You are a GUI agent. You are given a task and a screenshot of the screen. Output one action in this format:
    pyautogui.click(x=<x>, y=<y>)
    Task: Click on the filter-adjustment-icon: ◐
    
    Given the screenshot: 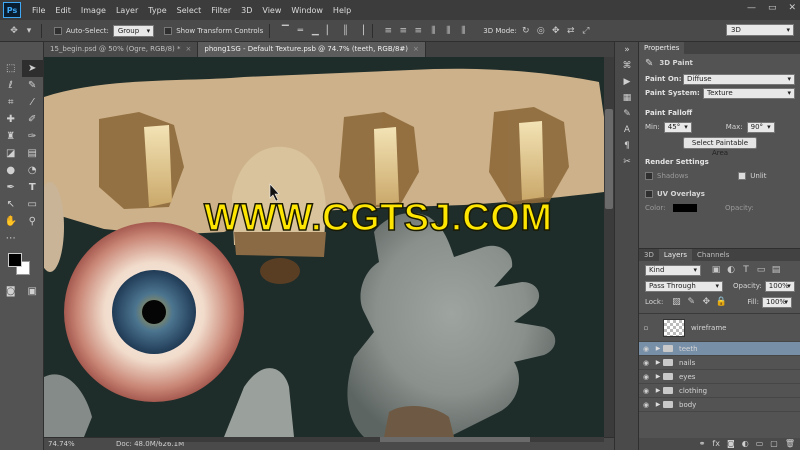 What is the action you would take?
    pyautogui.click(x=731, y=270)
    